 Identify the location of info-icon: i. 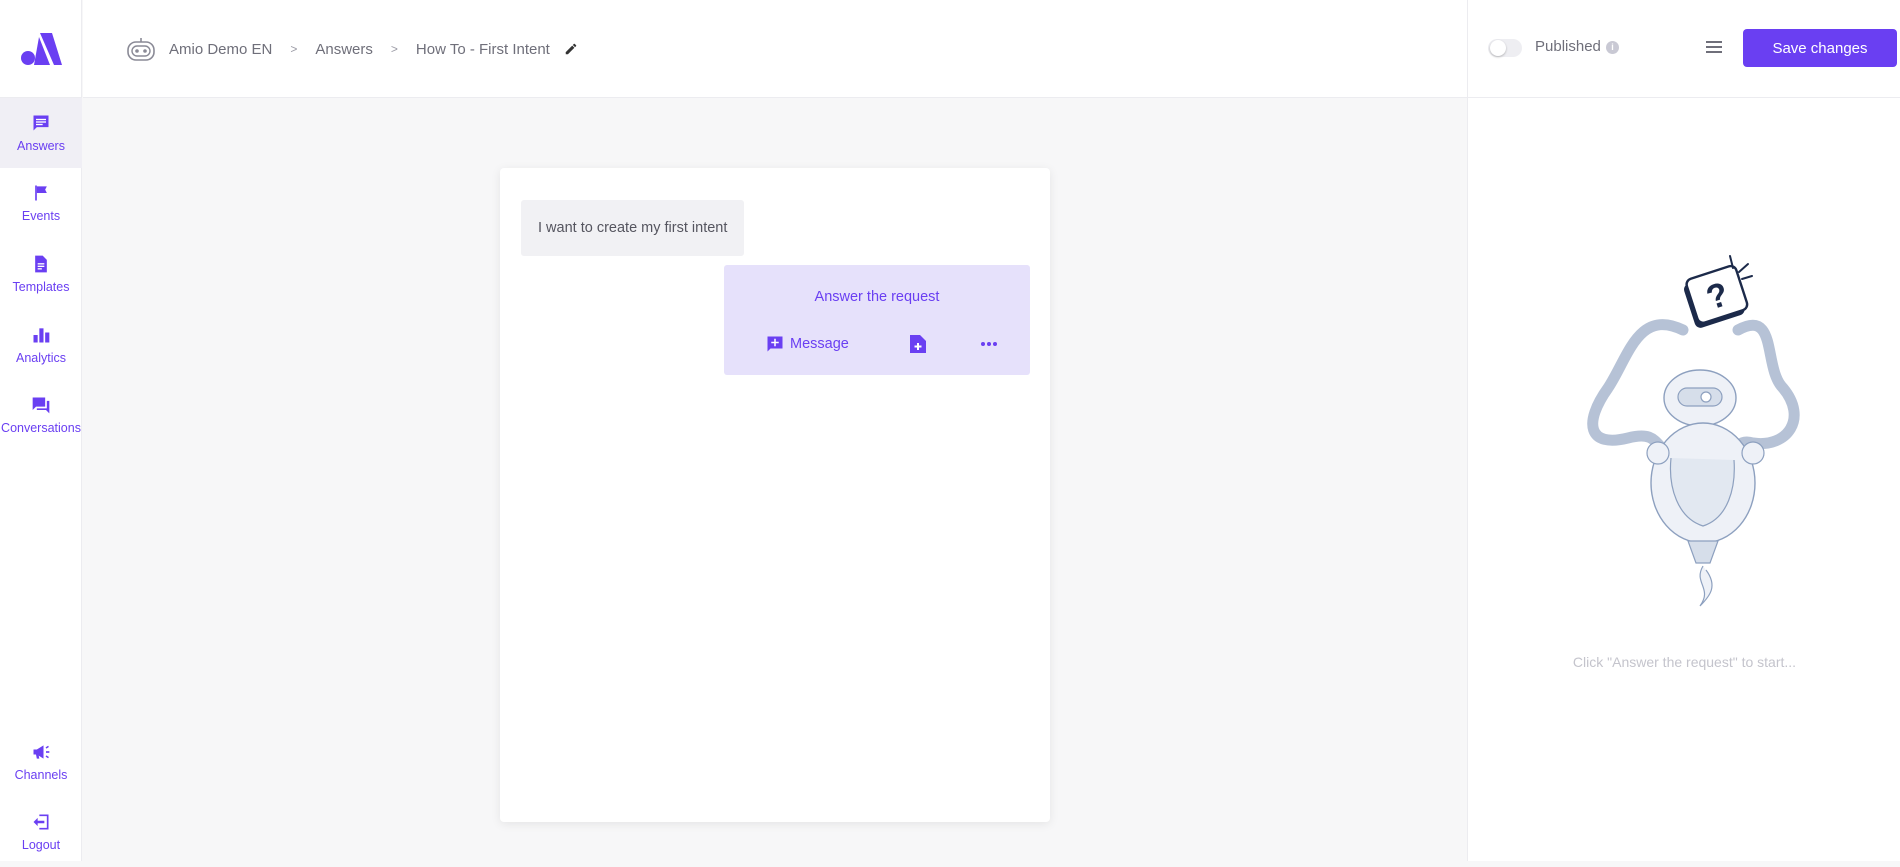
(1612, 47).